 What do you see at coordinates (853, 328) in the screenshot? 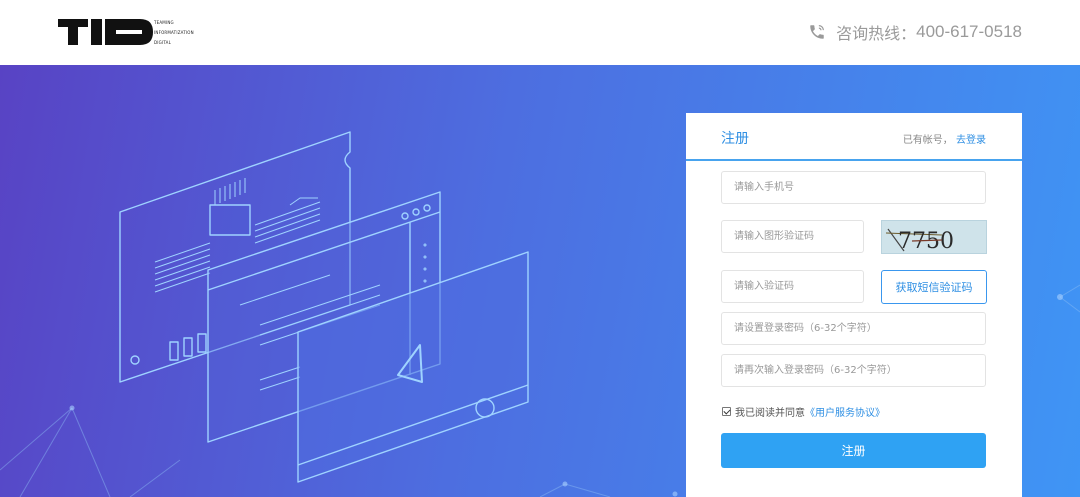
I see `password-input` at bounding box center [853, 328].